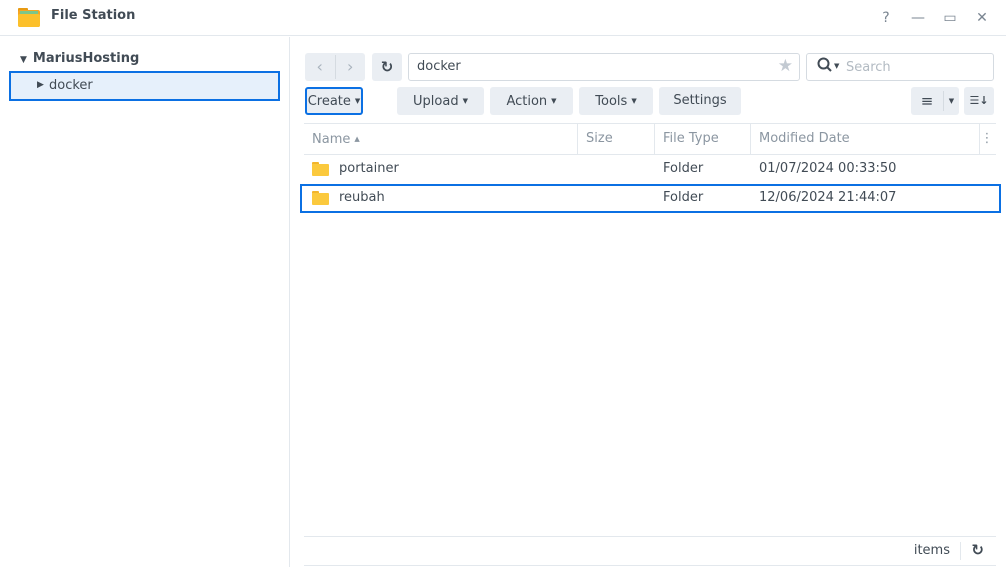 The image size is (1006, 567). I want to click on file-name: reubah, so click(362, 197).